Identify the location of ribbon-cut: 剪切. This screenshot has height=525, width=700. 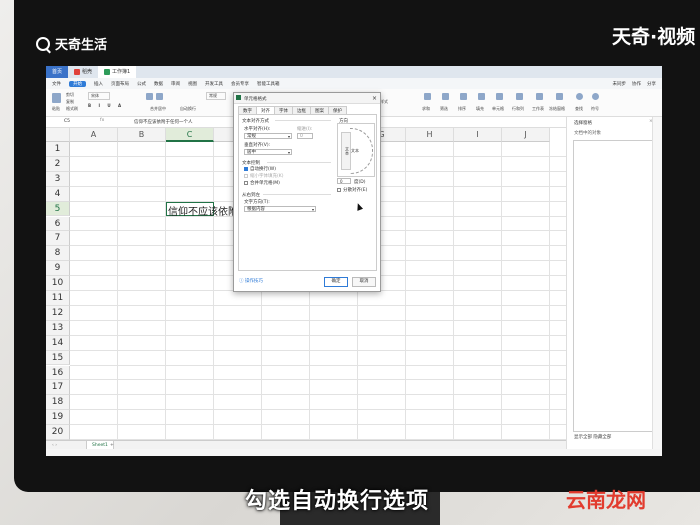
(70, 95).